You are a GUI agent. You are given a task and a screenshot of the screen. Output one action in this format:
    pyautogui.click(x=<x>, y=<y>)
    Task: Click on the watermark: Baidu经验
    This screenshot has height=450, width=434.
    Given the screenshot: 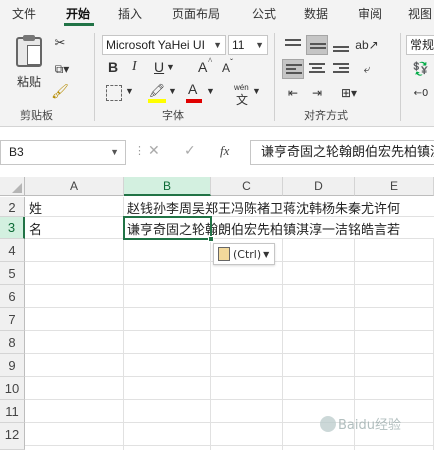 What is the action you would take?
    pyautogui.click(x=360, y=423)
    